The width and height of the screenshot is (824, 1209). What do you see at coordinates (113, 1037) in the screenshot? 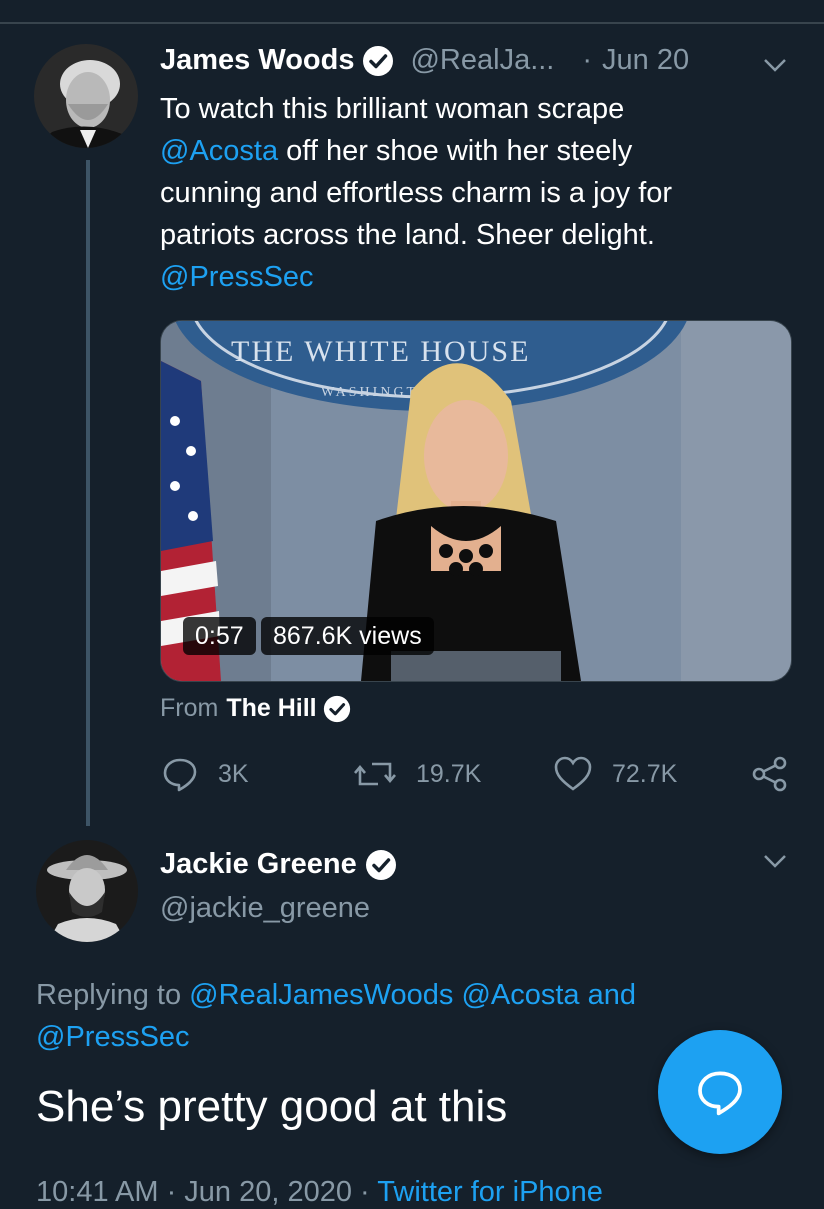
I see `replying-mention: @PressSec` at bounding box center [113, 1037].